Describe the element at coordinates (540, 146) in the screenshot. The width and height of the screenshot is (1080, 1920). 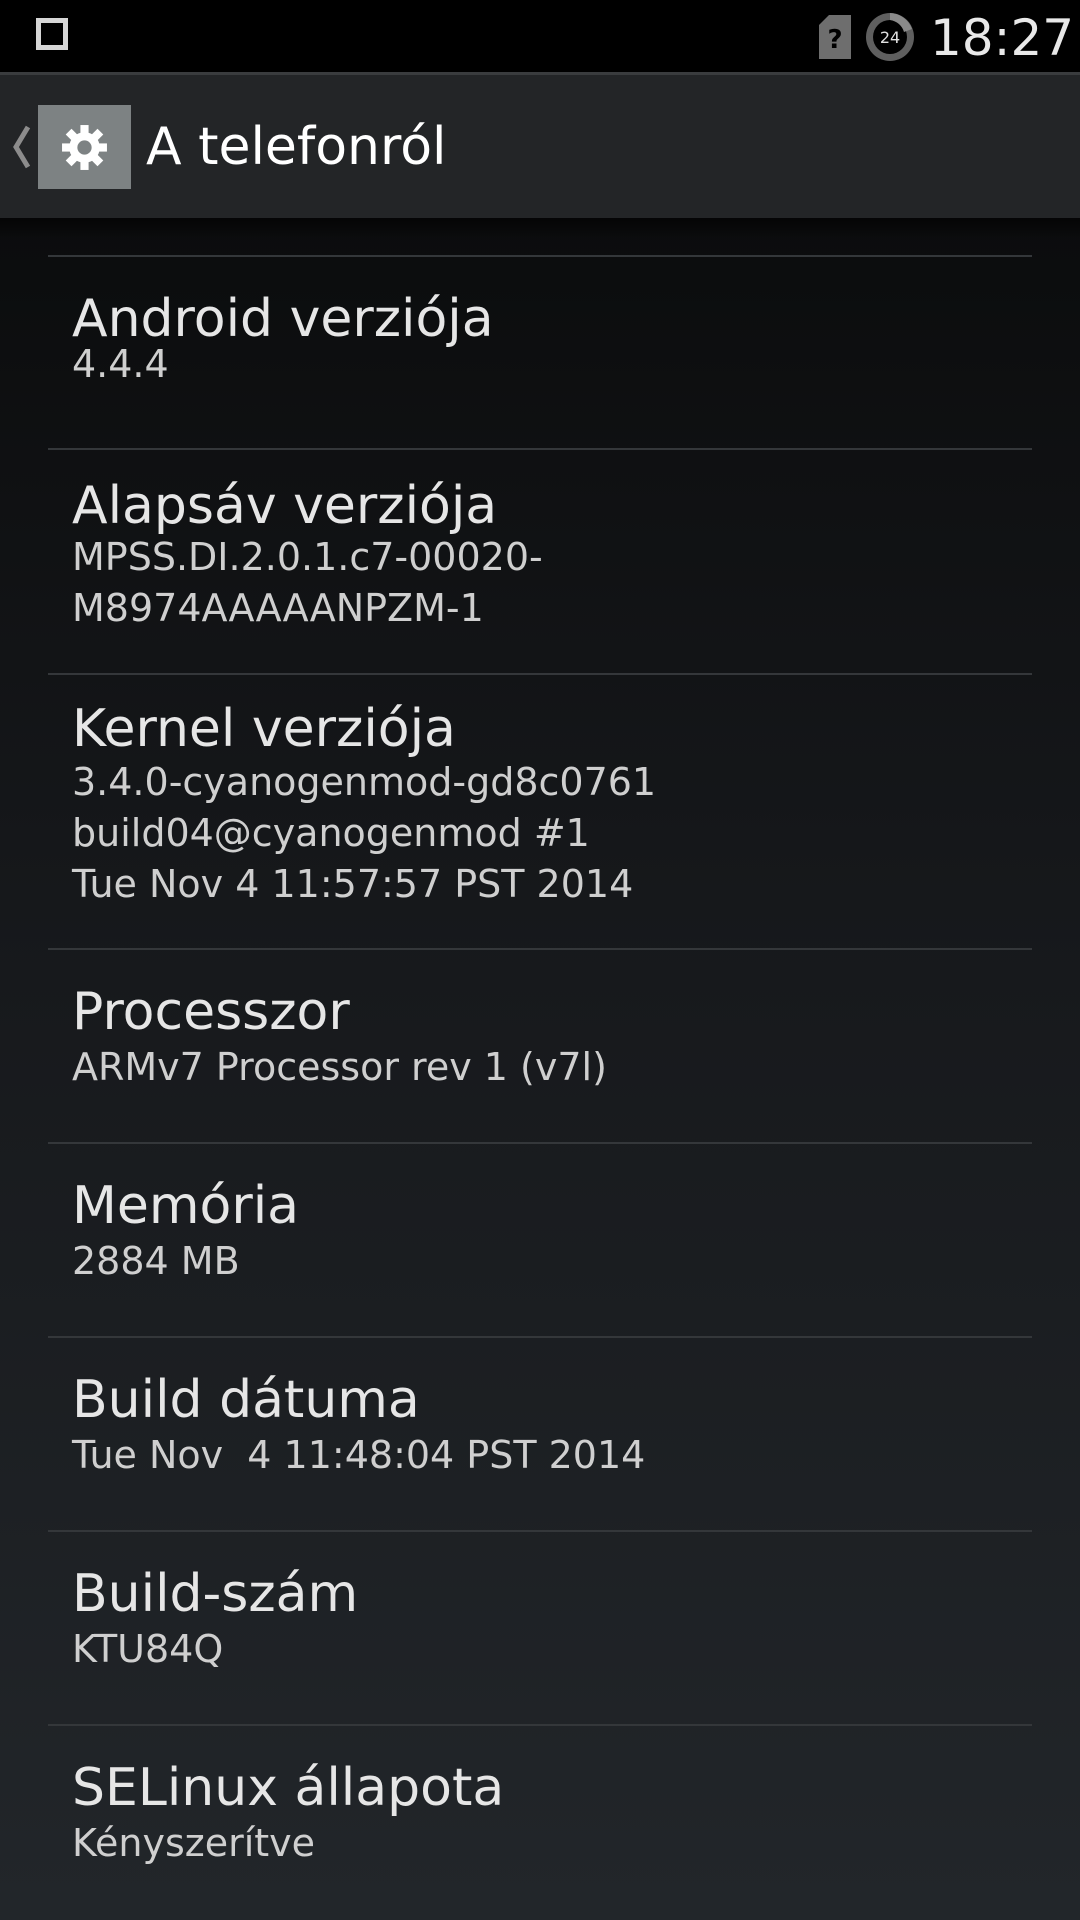
I see `action-bar: A telefonról` at that location.